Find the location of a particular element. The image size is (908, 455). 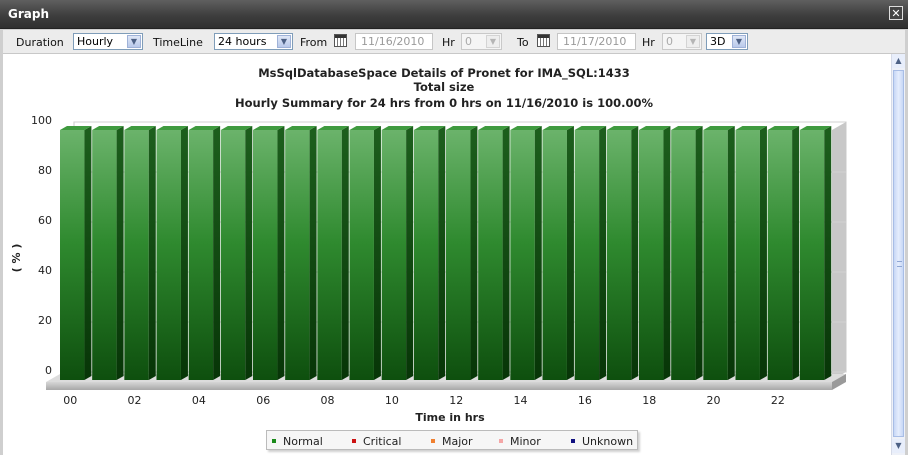

from-date-field: 11/16/2010 is located at coordinates (394, 41).